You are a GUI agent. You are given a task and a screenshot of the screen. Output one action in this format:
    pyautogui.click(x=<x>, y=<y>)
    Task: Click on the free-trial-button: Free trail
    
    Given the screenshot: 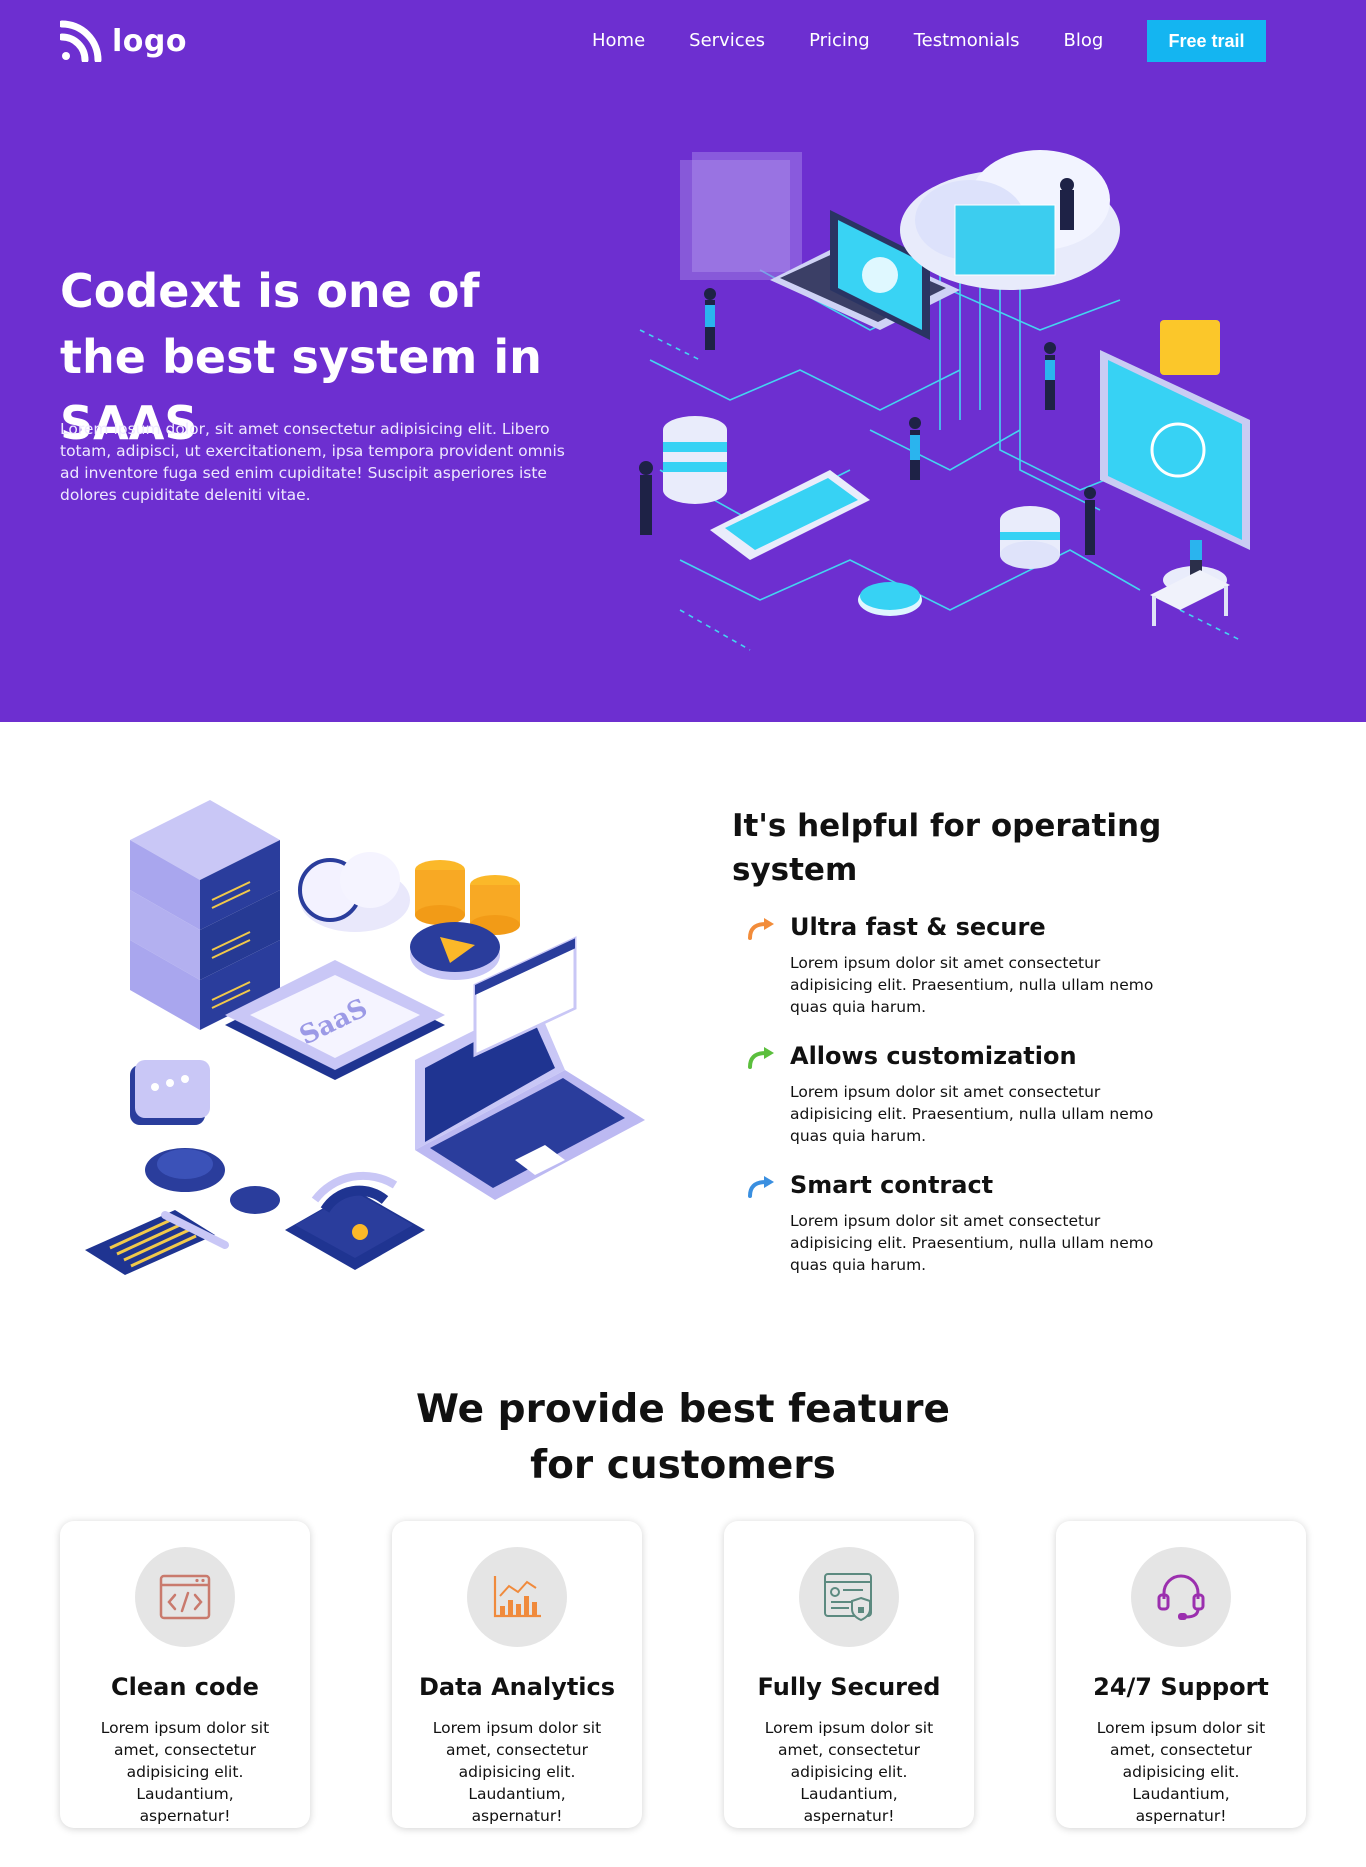 What is the action you would take?
    pyautogui.click(x=1206, y=41)
    